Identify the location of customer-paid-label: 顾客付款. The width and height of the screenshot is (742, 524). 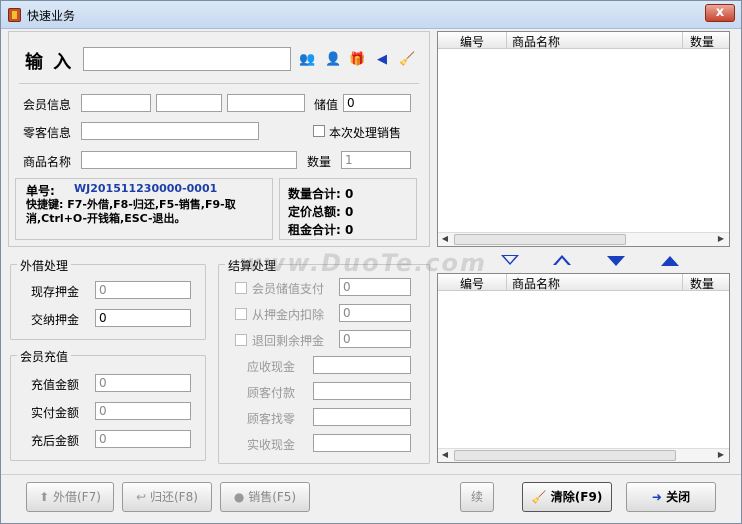
(271, 393).